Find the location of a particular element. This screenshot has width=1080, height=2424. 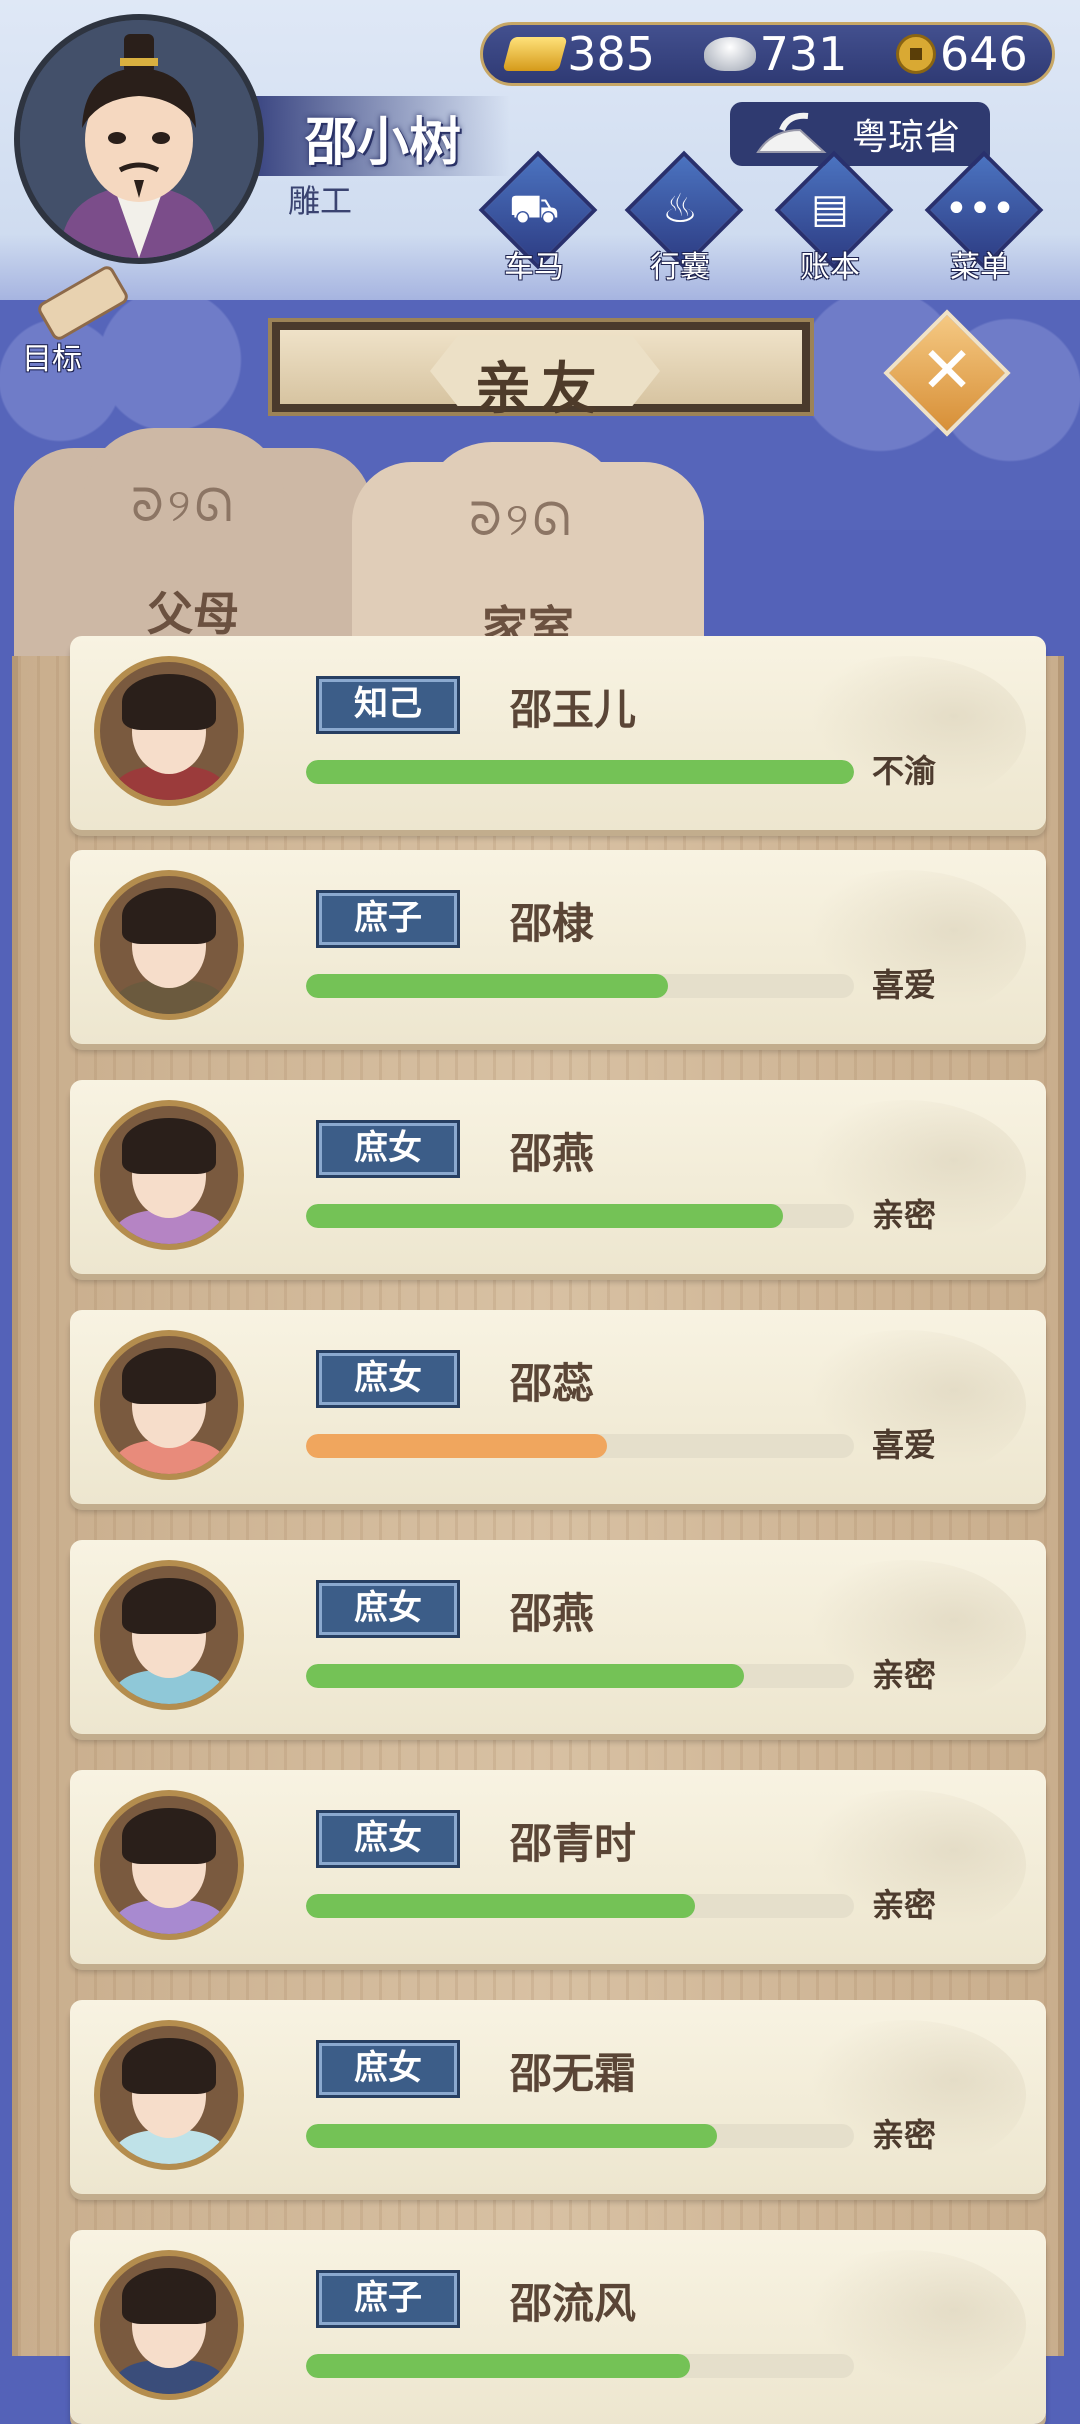

relation-badge: 知己 is located at coordinates (388, 705).